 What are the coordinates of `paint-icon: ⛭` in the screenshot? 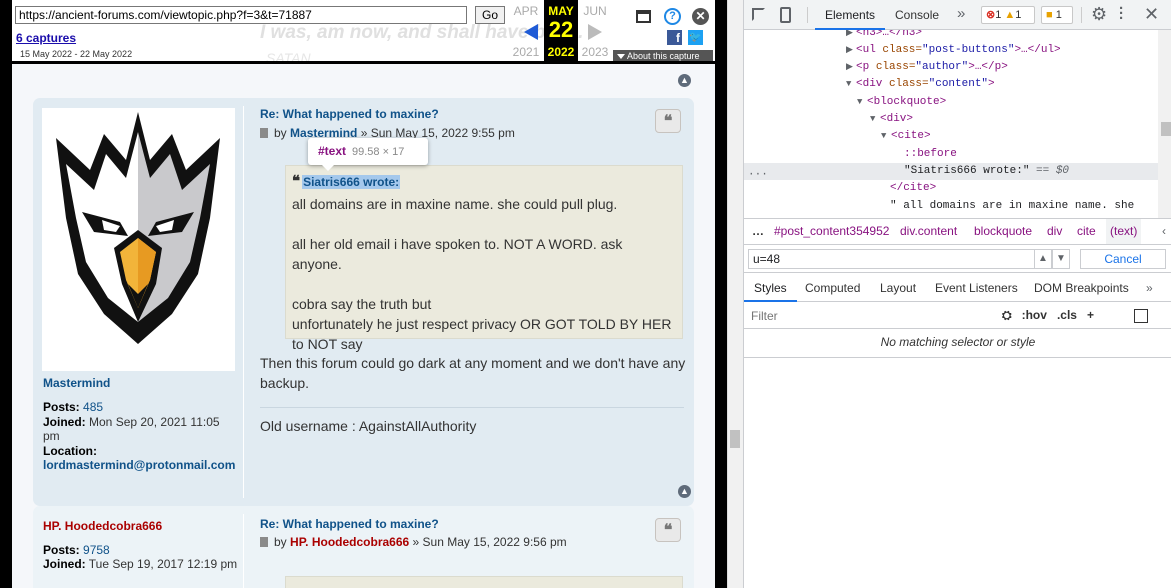 It's located at (1007, 315).